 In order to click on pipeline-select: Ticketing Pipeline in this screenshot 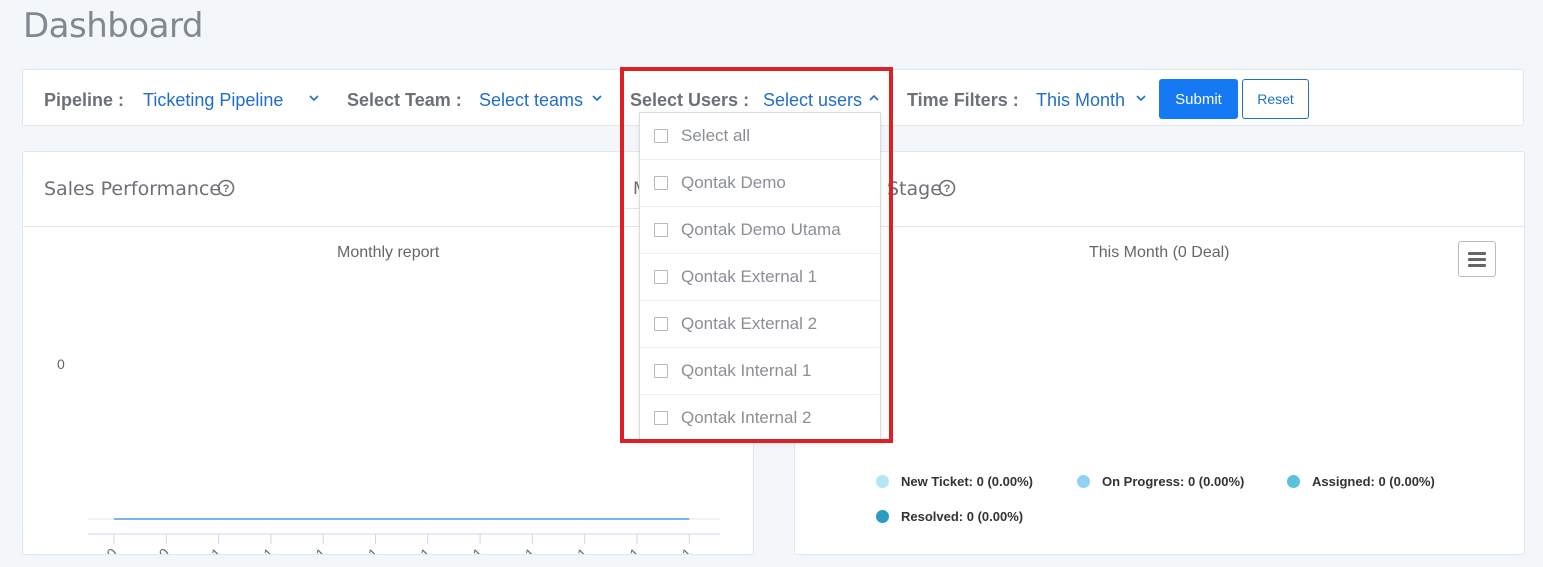, I will do `click(213, 100)`.